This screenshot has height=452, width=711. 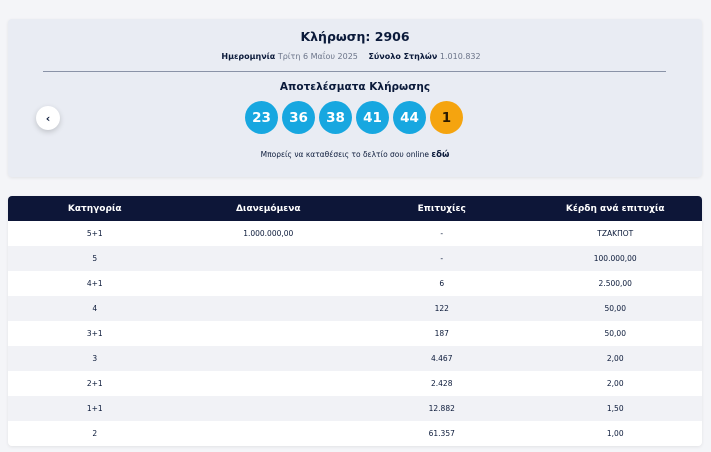 What do you see at coordinates (442, 383) in the screenshot?
I see `cell-winners: 2.428` at bounding box center [442, 383].